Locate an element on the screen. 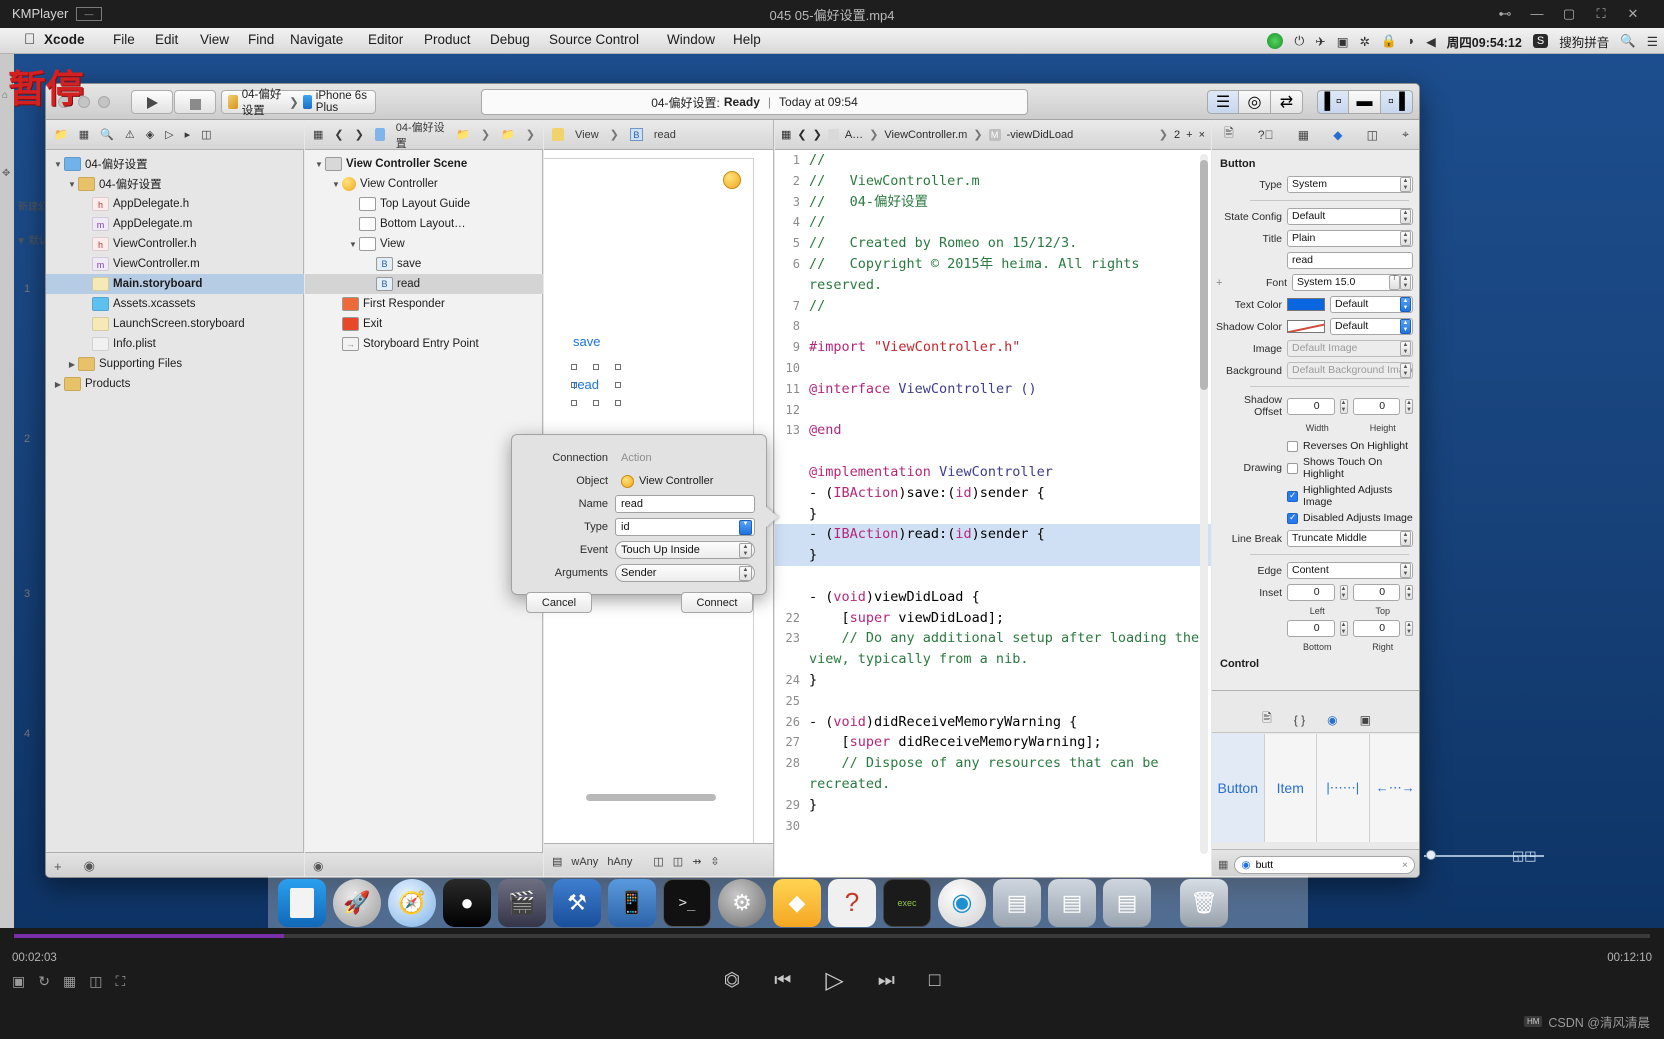 The image size is (1664, 1039). navigator-row-04-----: ▼ 04-偏好设置 is located at coordinates (175, 164).